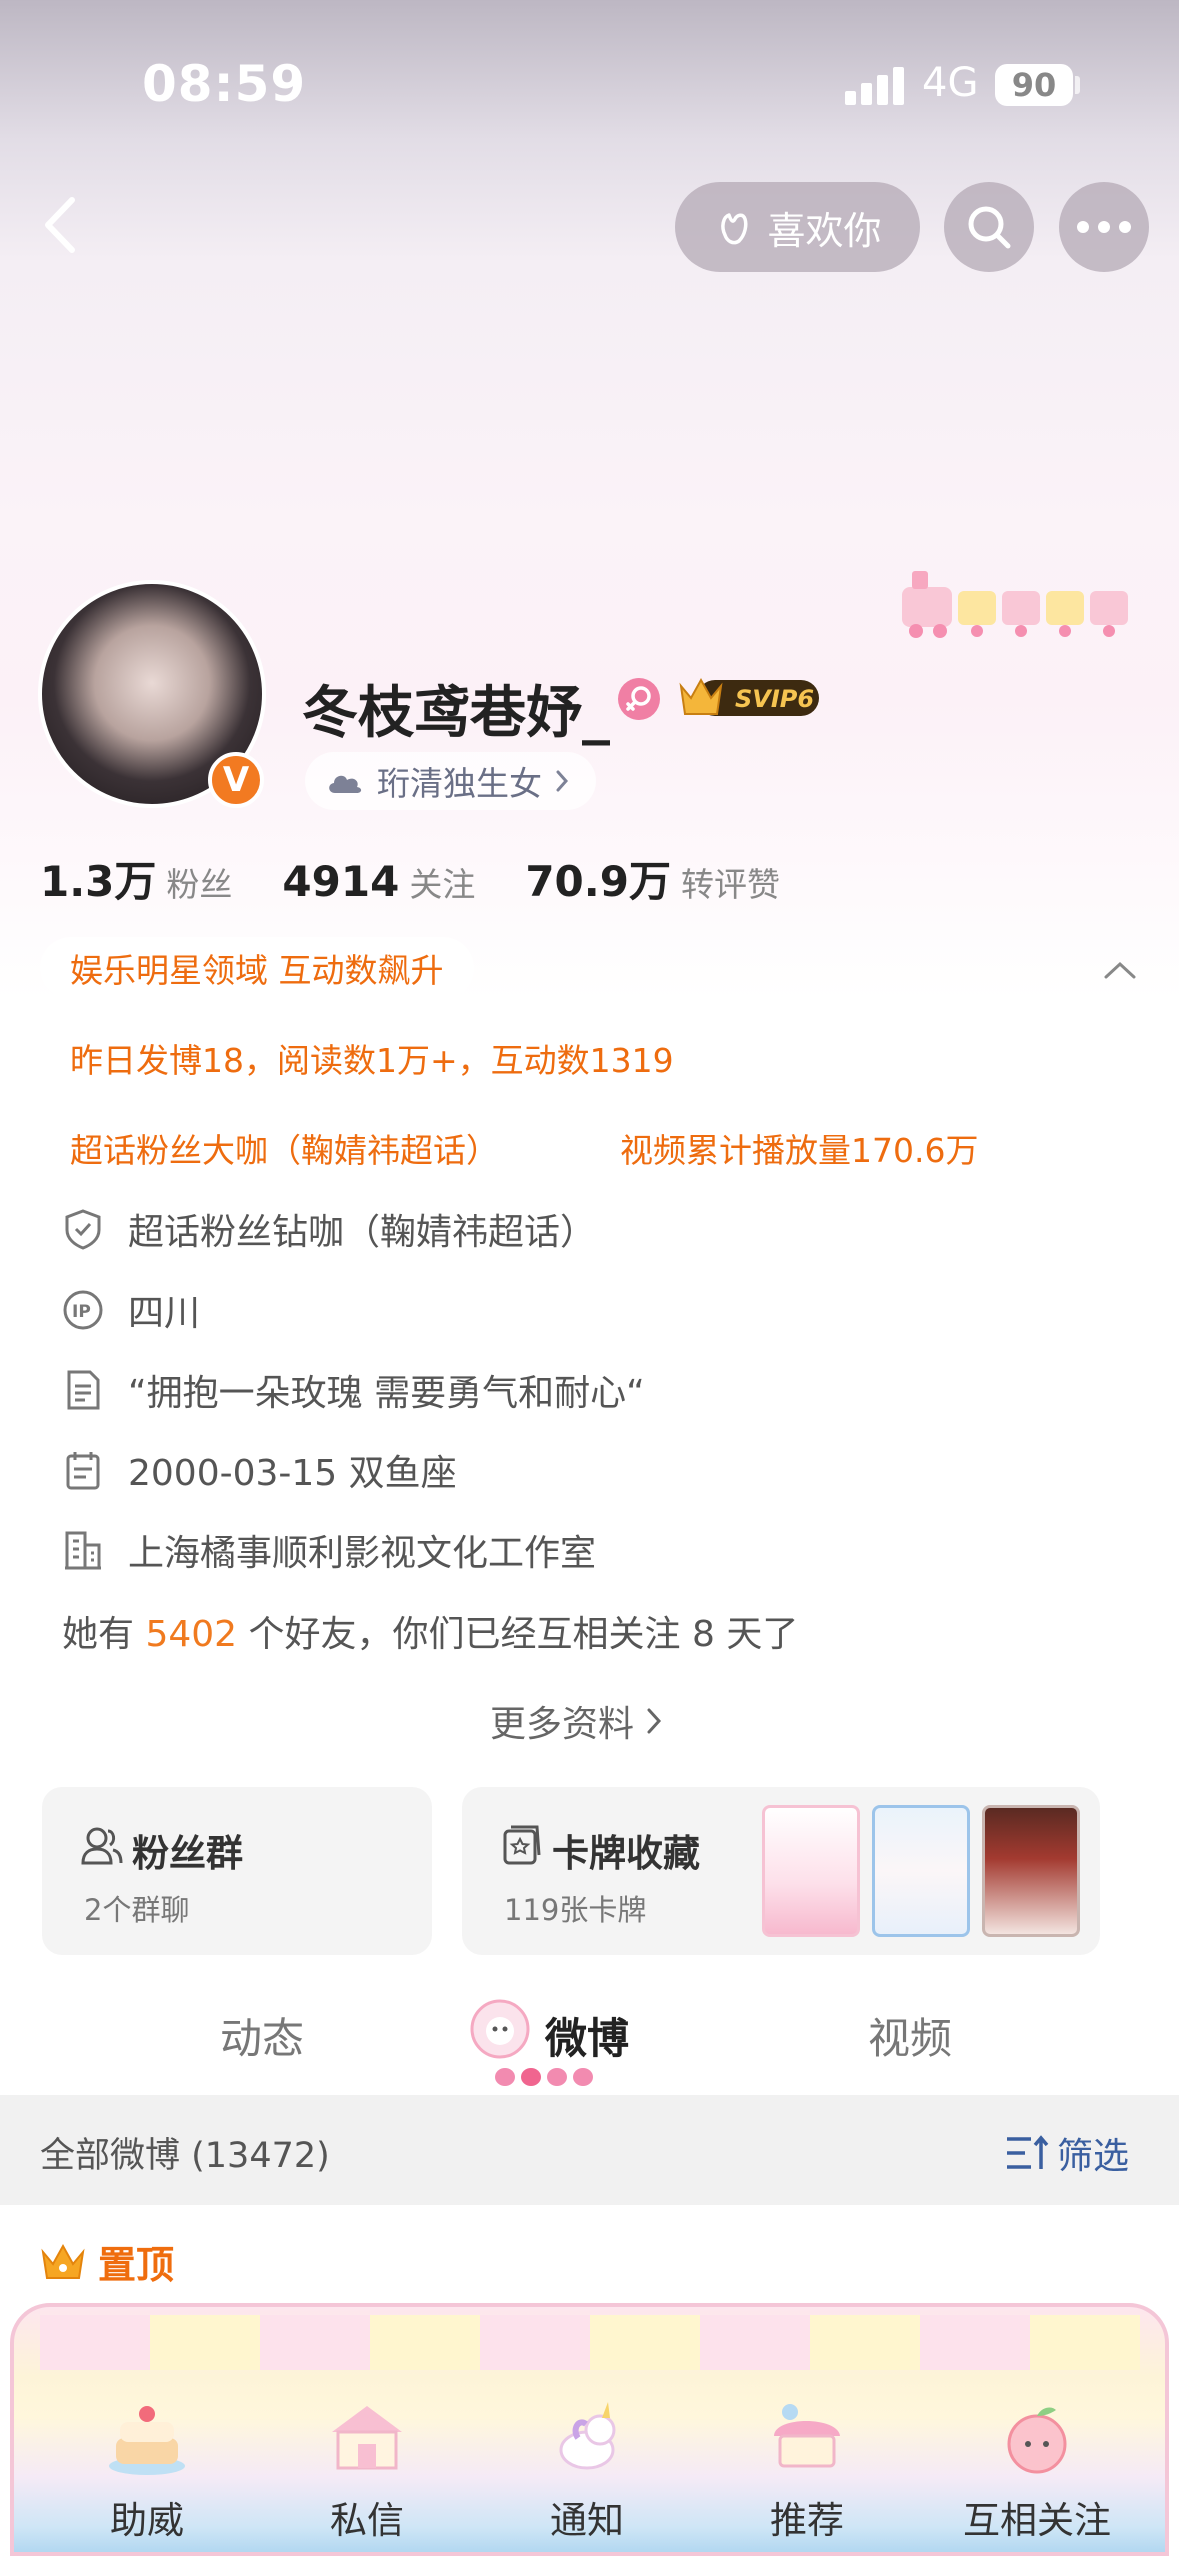 This screenshot has width=1179, height=2556. Describe the element at coordinates (83, 1470) in the screenshot. I see `calendar-icon` at that location.